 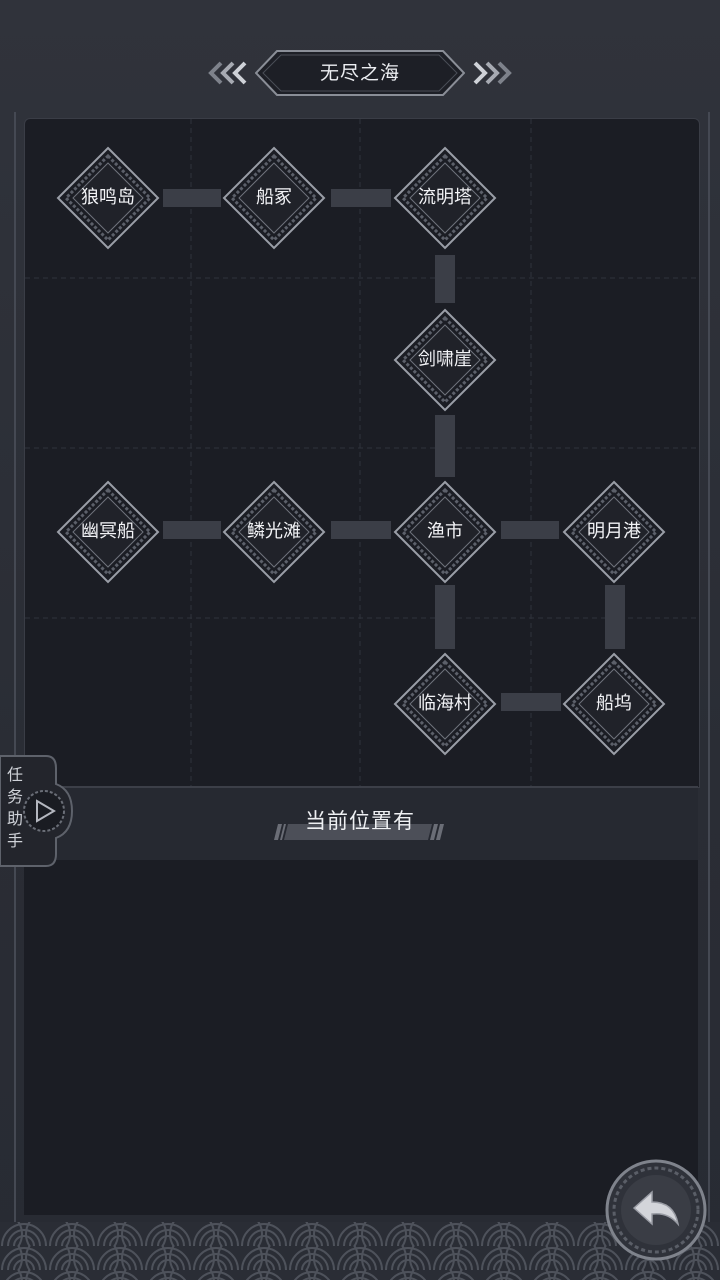 I want to click on map-node: 流明塔, so click(x=445, y=198).